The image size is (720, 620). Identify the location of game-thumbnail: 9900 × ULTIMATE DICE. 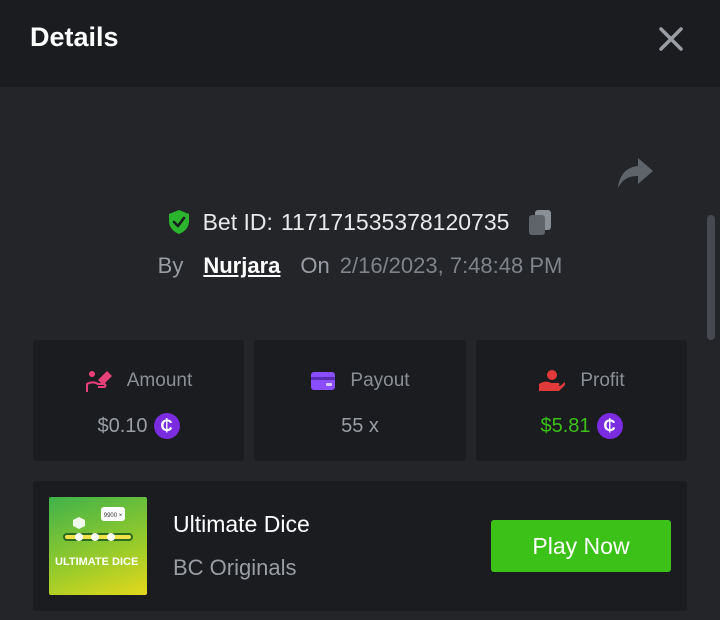
(98, 546).